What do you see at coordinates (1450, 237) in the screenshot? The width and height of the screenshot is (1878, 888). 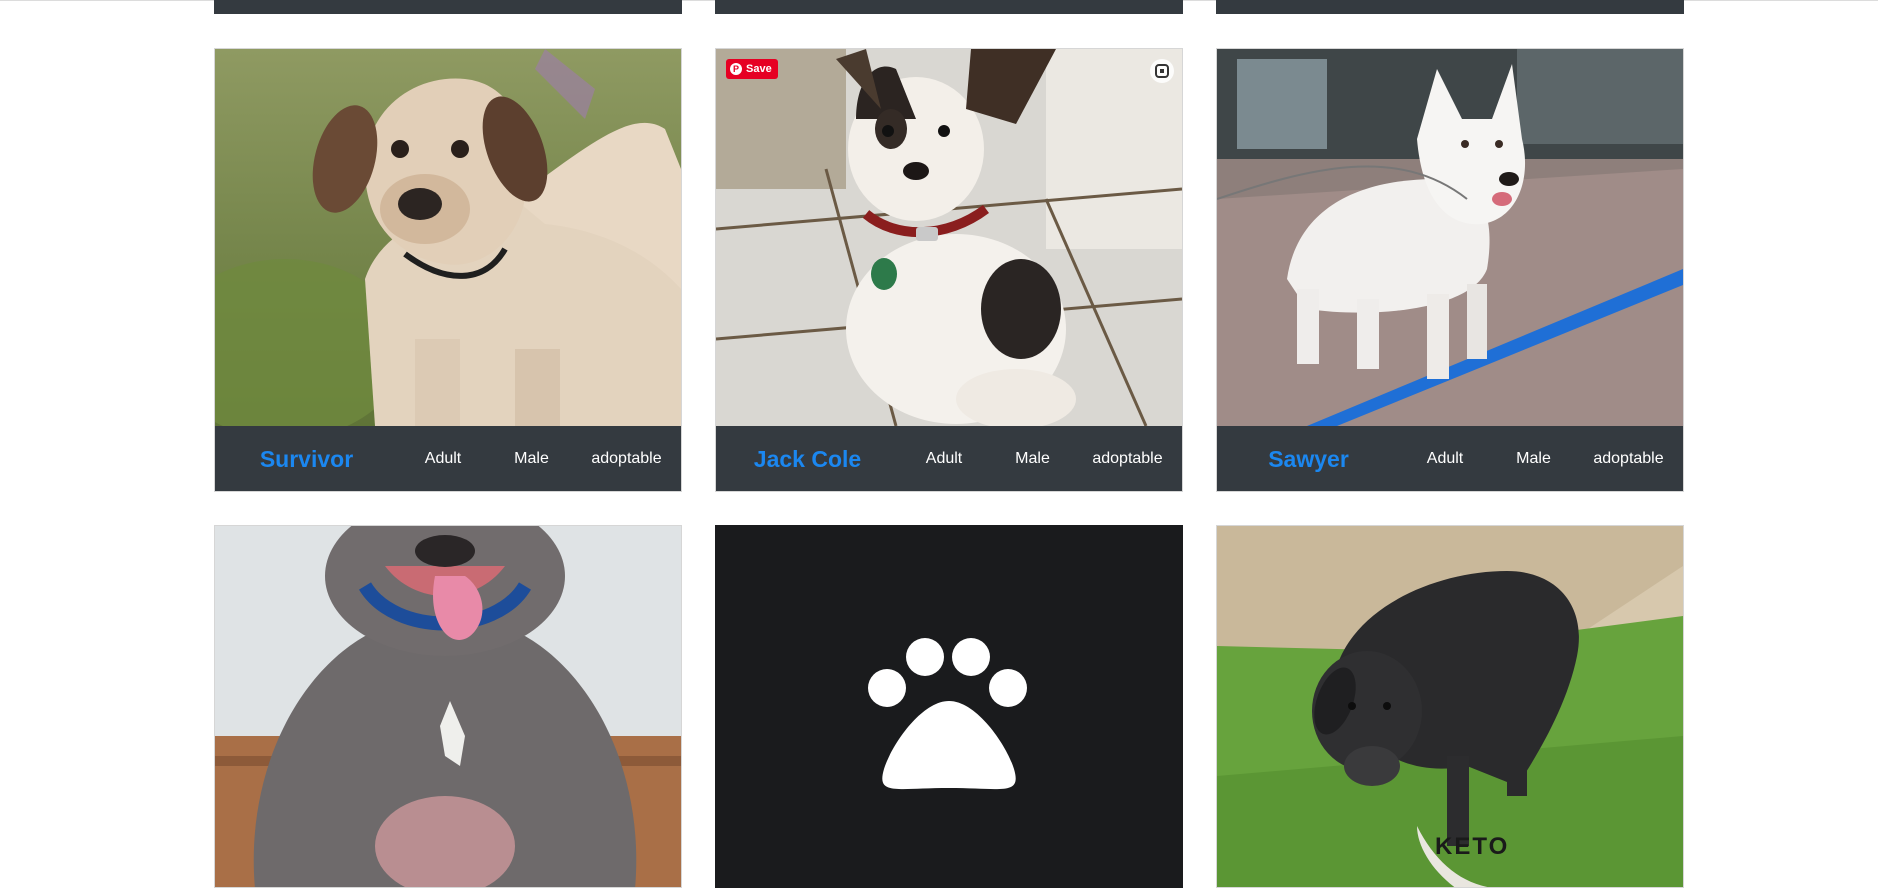 I see `pet-photo-sawyer` at bounding box center [1450, 237].